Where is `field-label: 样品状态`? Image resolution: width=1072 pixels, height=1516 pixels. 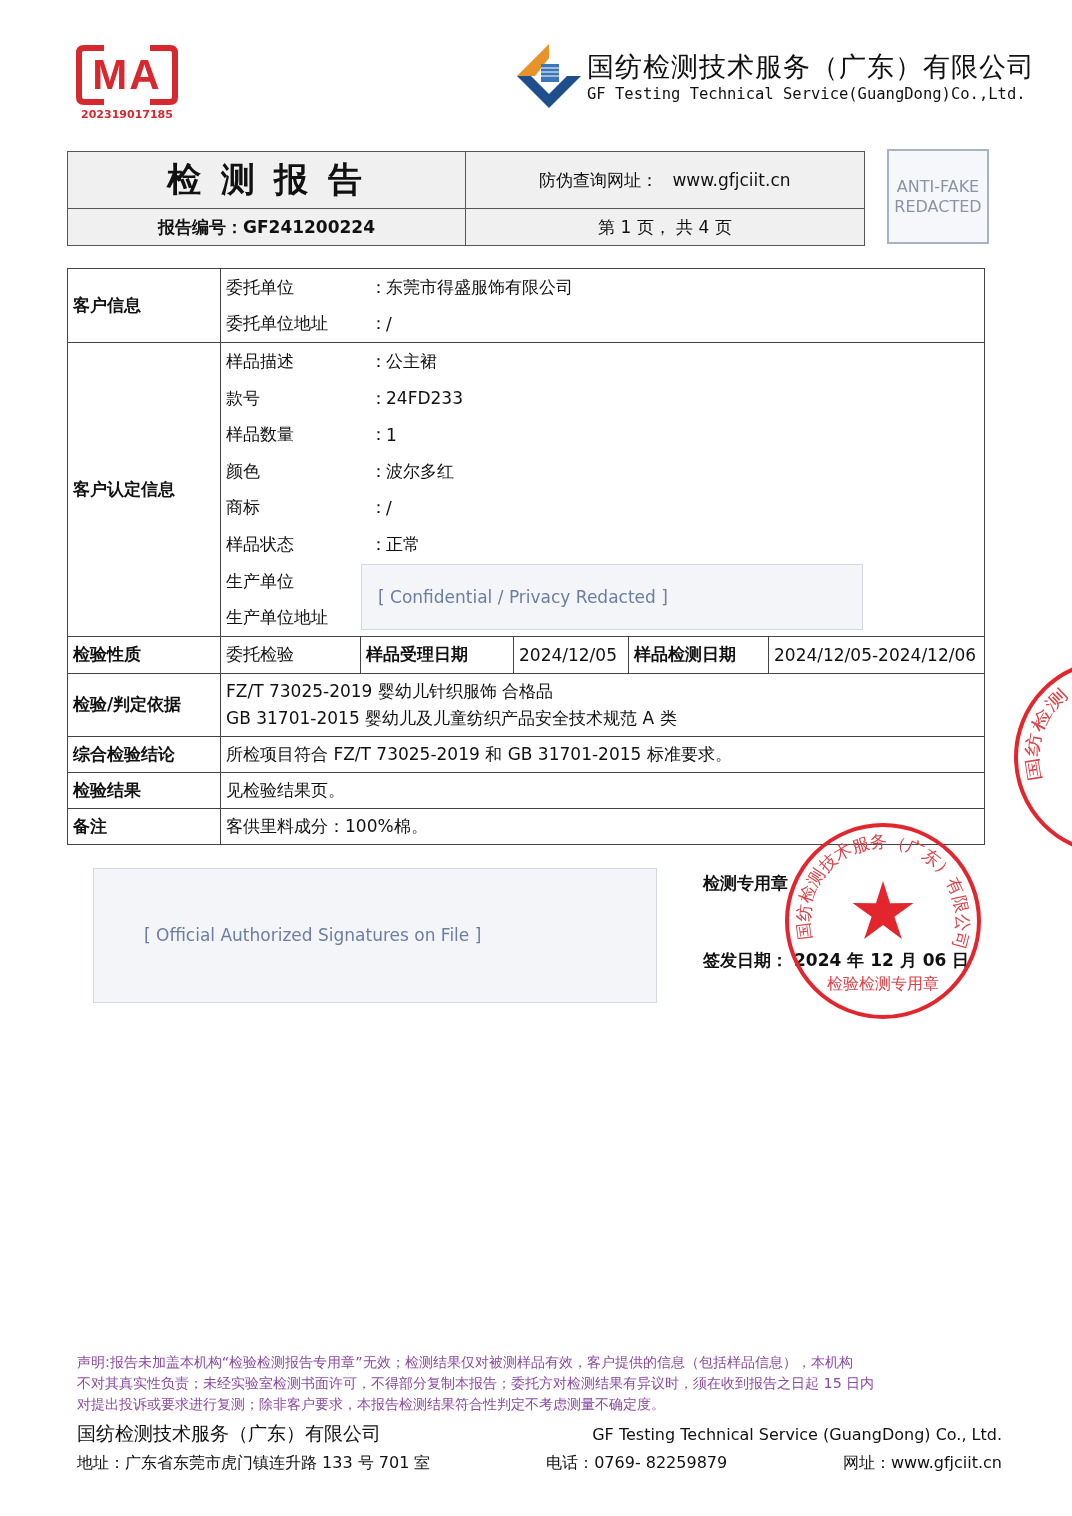
field-label: 样品状态 is located at coordinates (260, 544).